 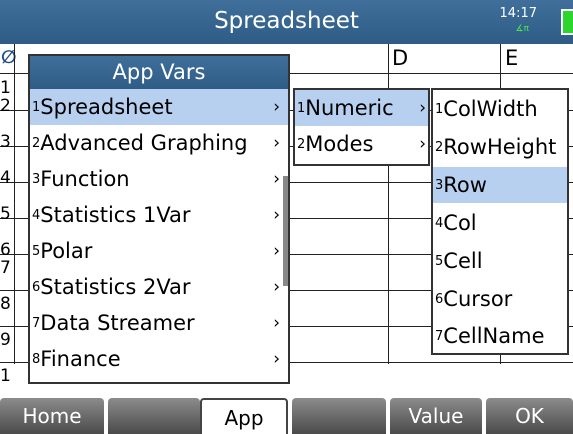 What do you see at coordinates (7, 106) in the screenshot?
I see `row-number: 2` at bounding box center [7, 106].